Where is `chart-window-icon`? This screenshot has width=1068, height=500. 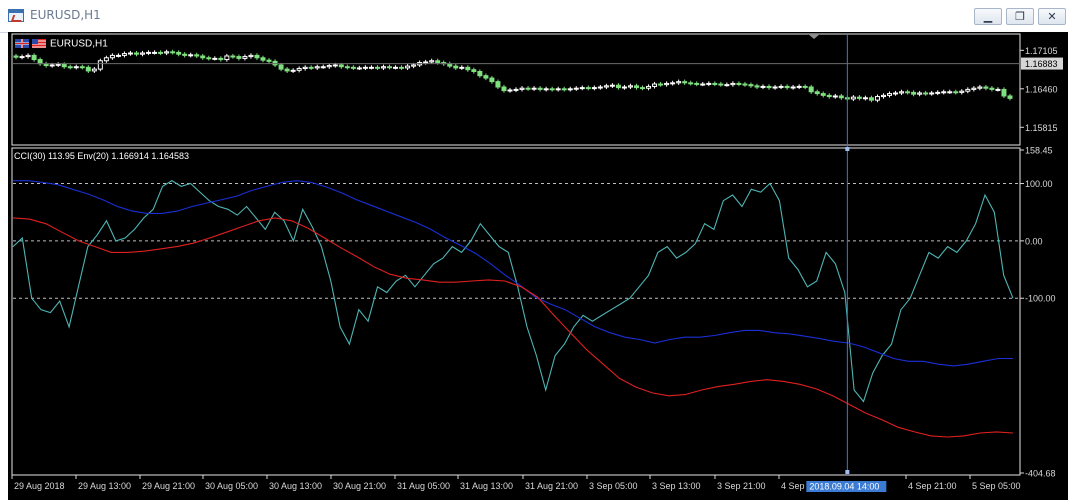
chart-window-icon is located at coordinates (16, 15).